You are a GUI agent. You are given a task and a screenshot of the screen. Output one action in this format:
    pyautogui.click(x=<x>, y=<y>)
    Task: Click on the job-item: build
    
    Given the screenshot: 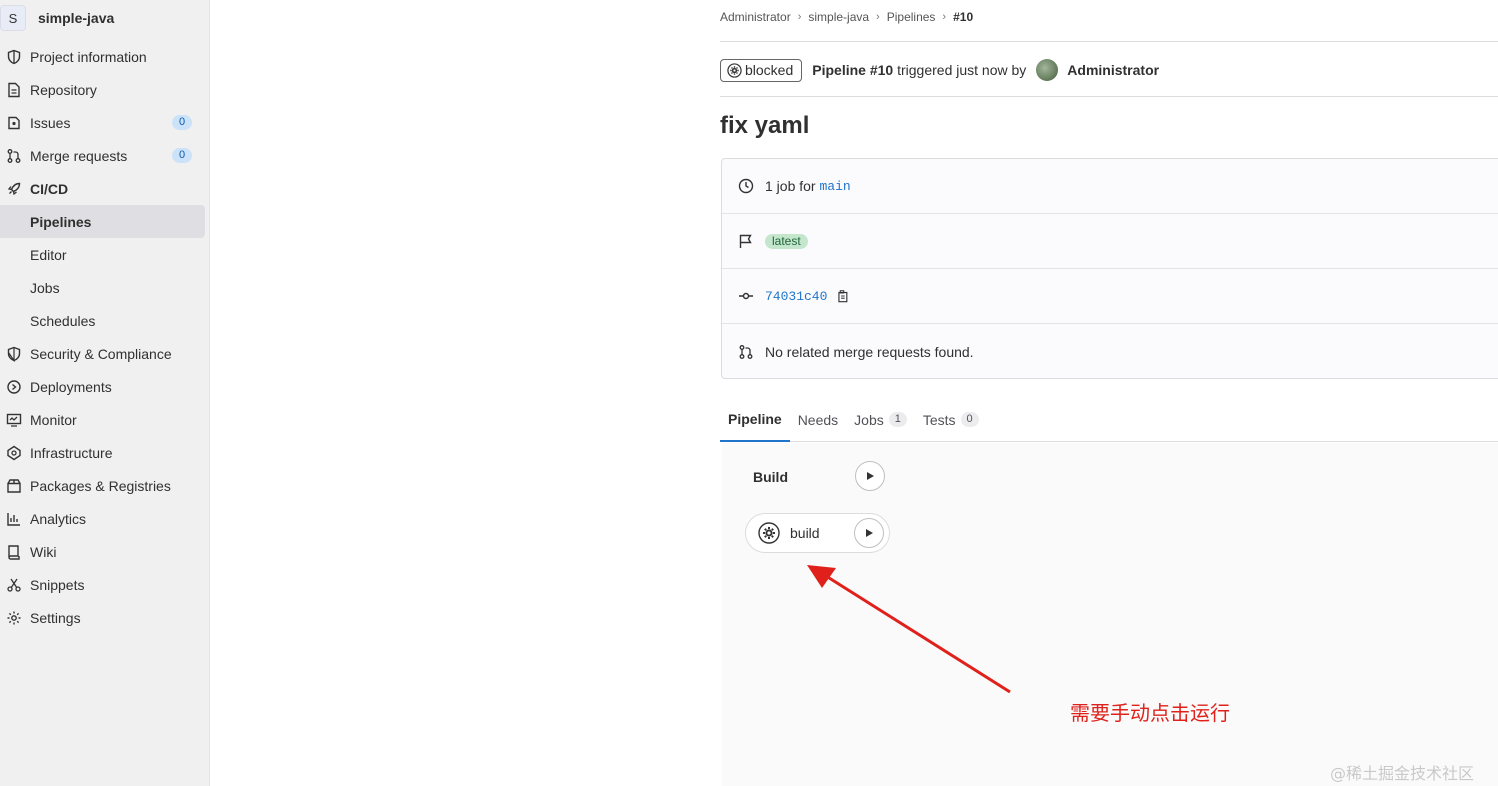 What is the action you would take?
    pyautogui.click(x=817, y=533)
    